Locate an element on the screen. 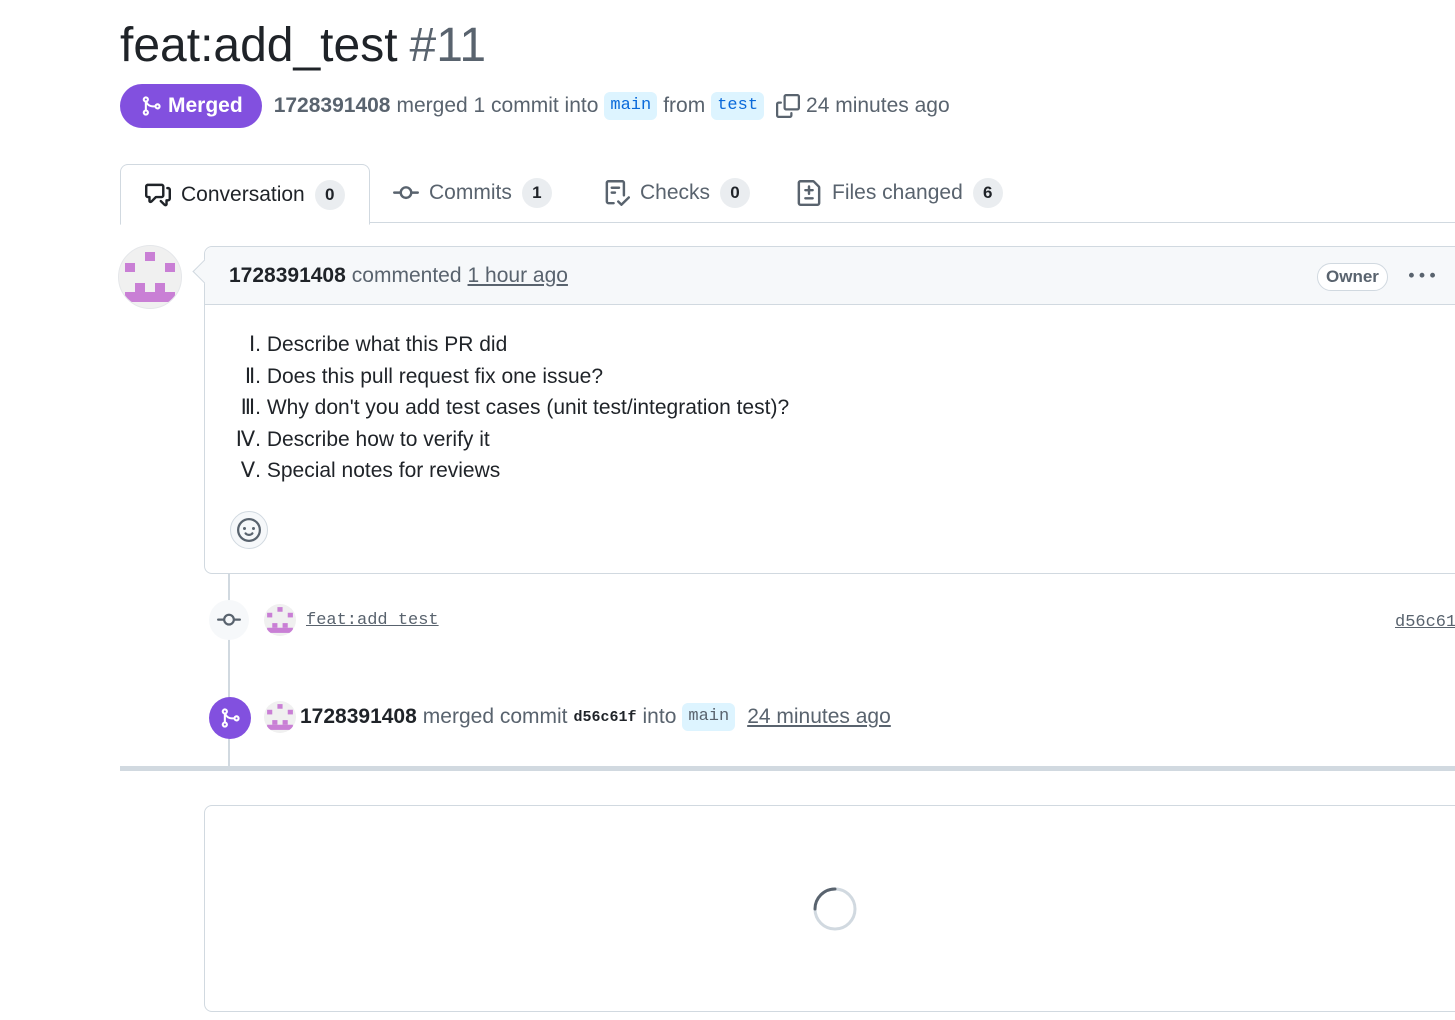 Image resolution: width=1455 pixels, height=1020 pixels. from-text: from is located at coordinates (684, 105).